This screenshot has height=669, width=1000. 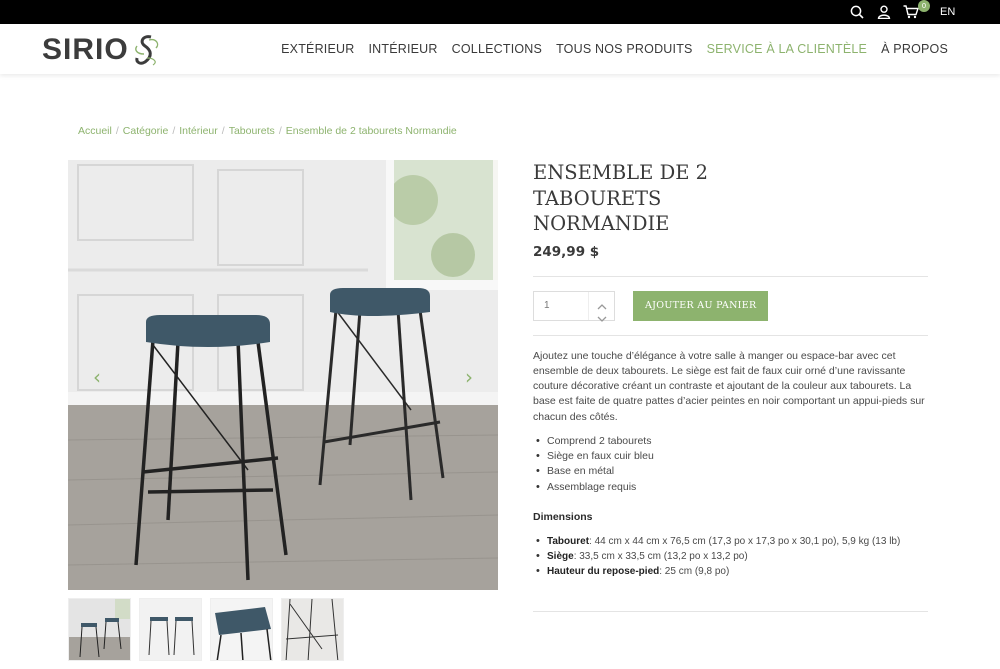 I want to click on cart-icon, so click(x=911, y=12).